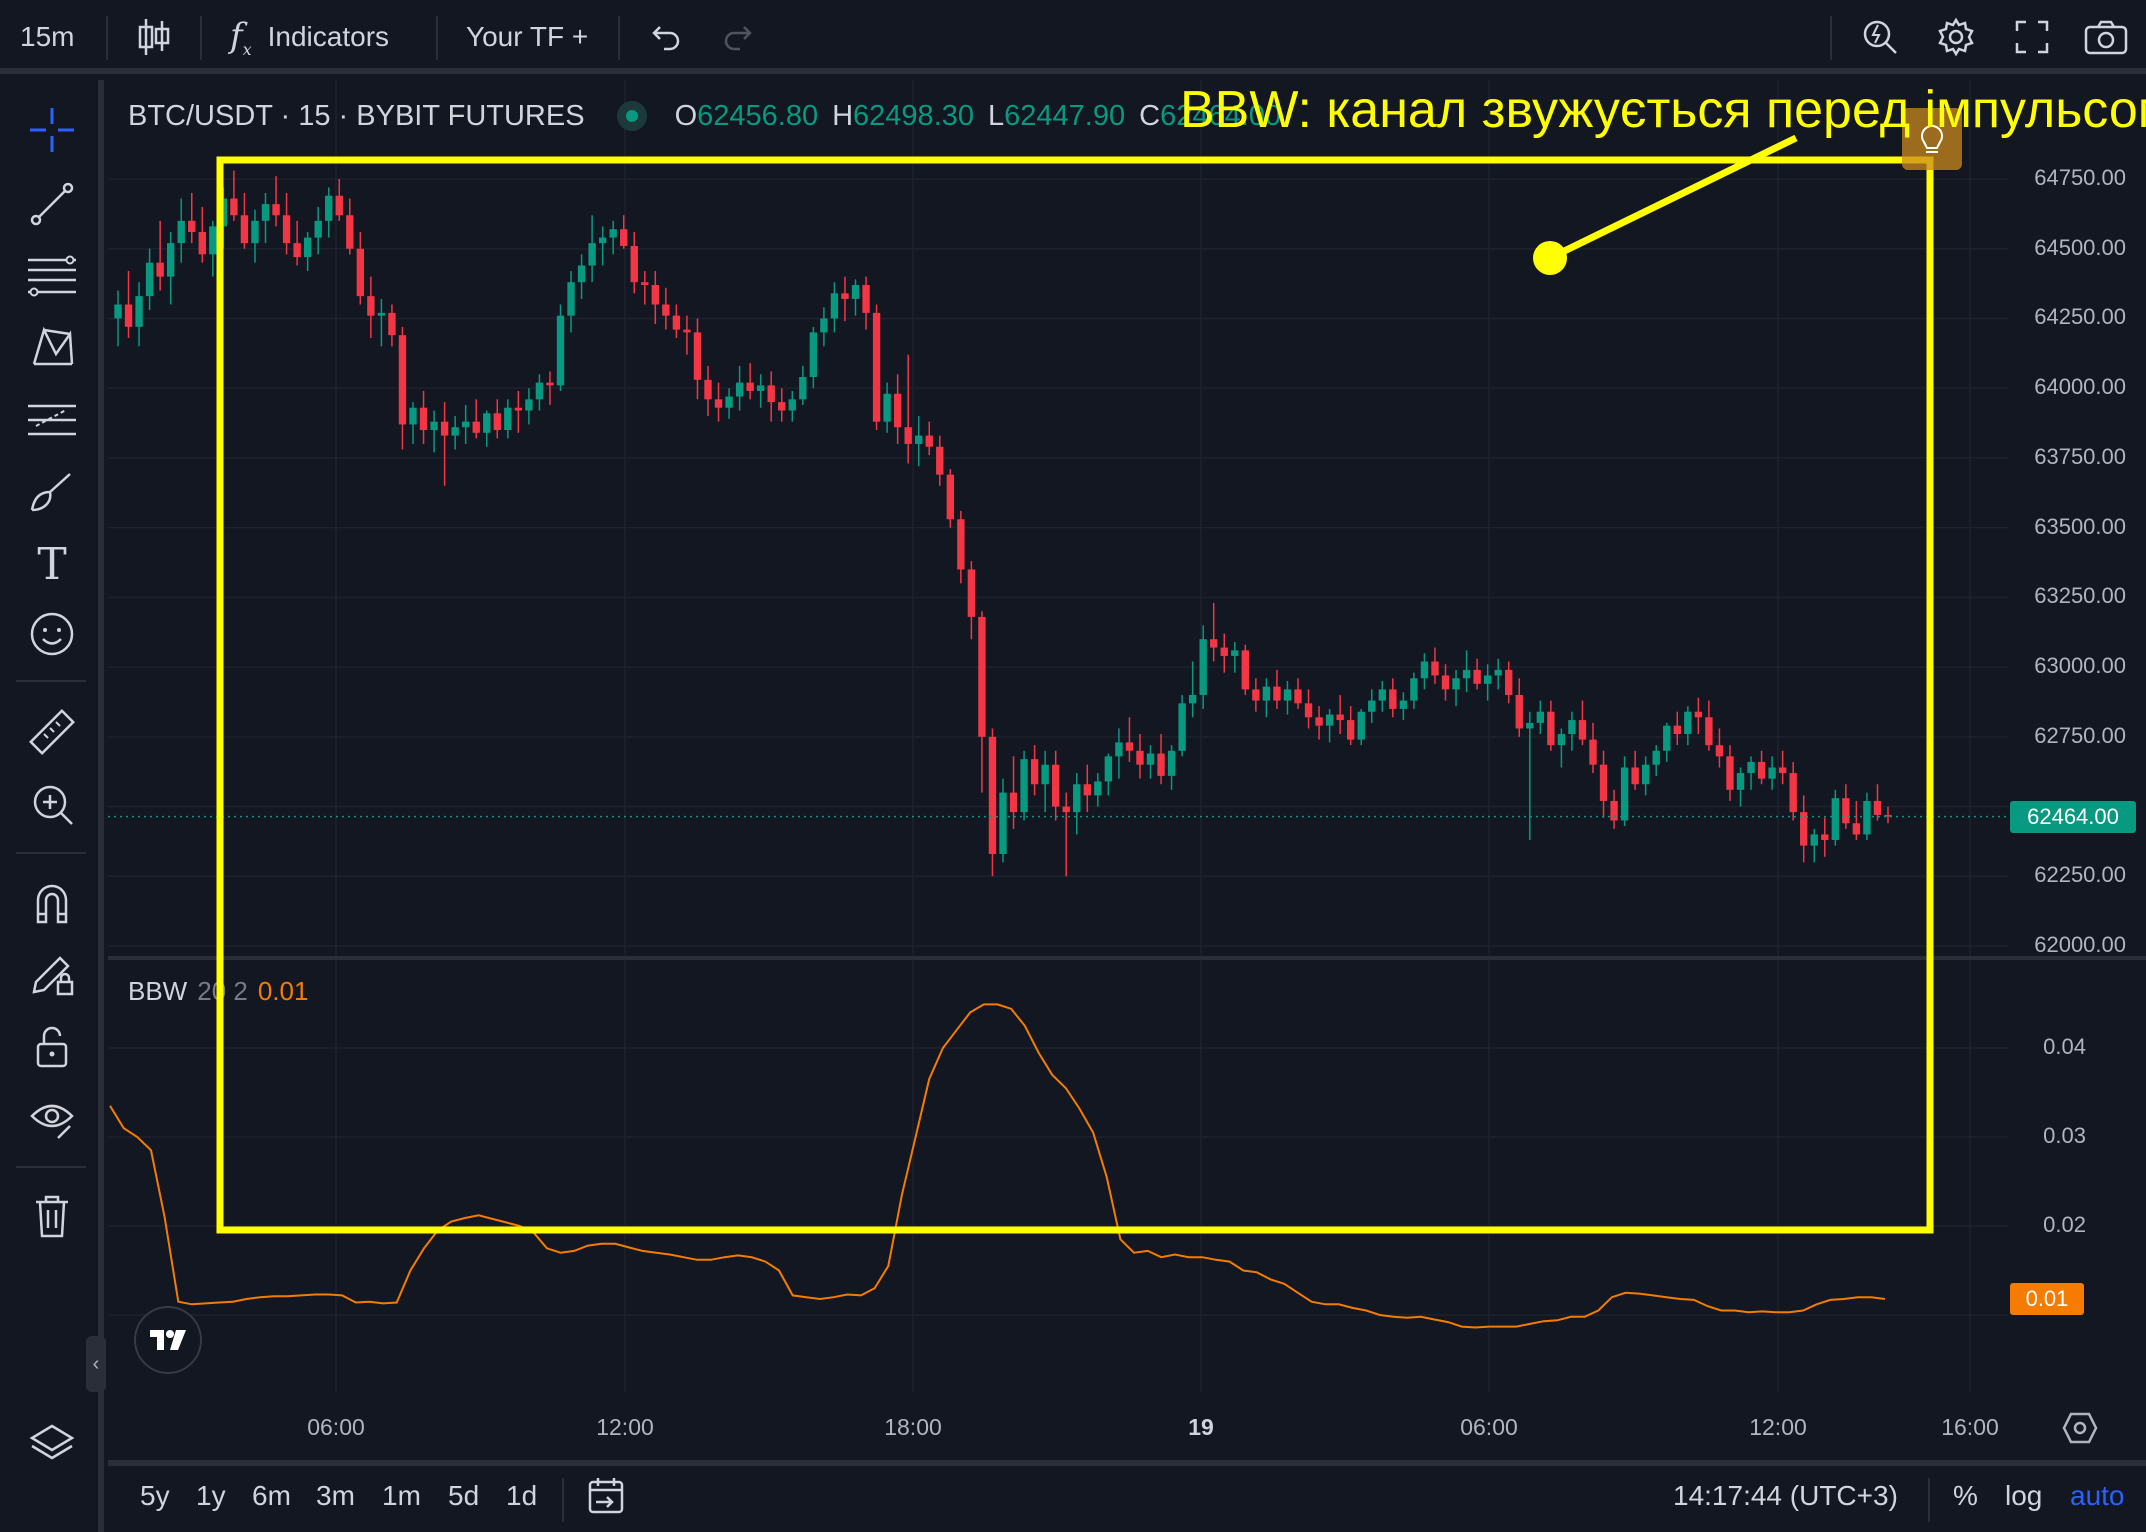  I want to click on indicators-label: Indicators, so click(328, 36).